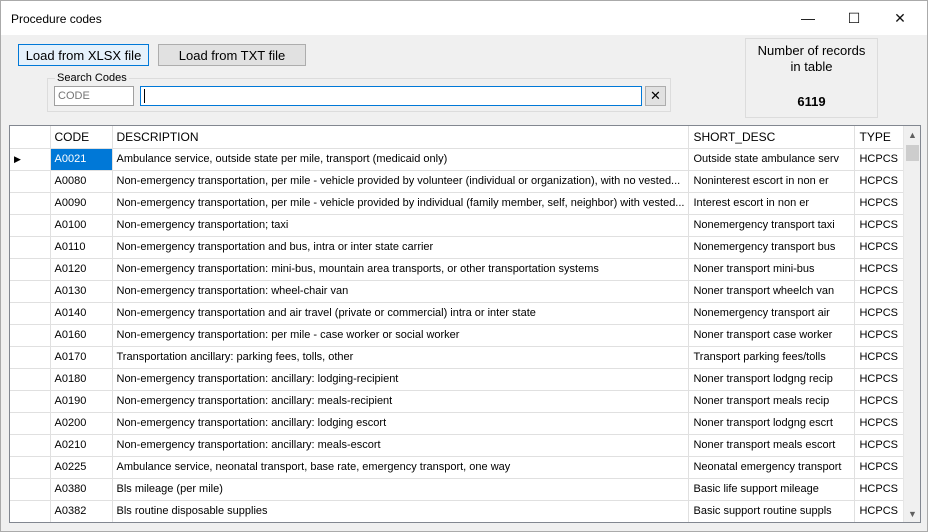 The width and height of the screenshot is (928, 532). What do you see at coordinates (81, 335) in the screenshot?
I see `code-cell: A0160` at bounding box center [81, 335].